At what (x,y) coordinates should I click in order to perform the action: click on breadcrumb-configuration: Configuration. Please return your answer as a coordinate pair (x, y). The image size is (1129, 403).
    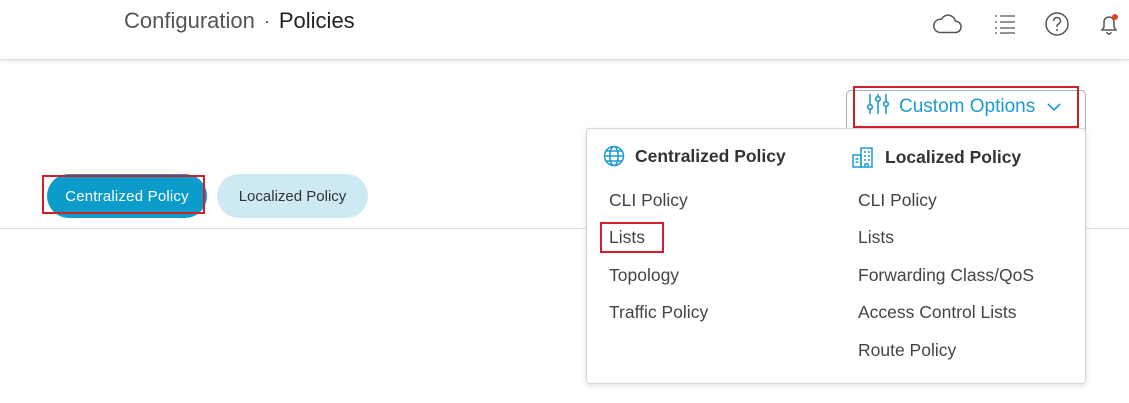
    Looking at the image, I should click on (189, 21).